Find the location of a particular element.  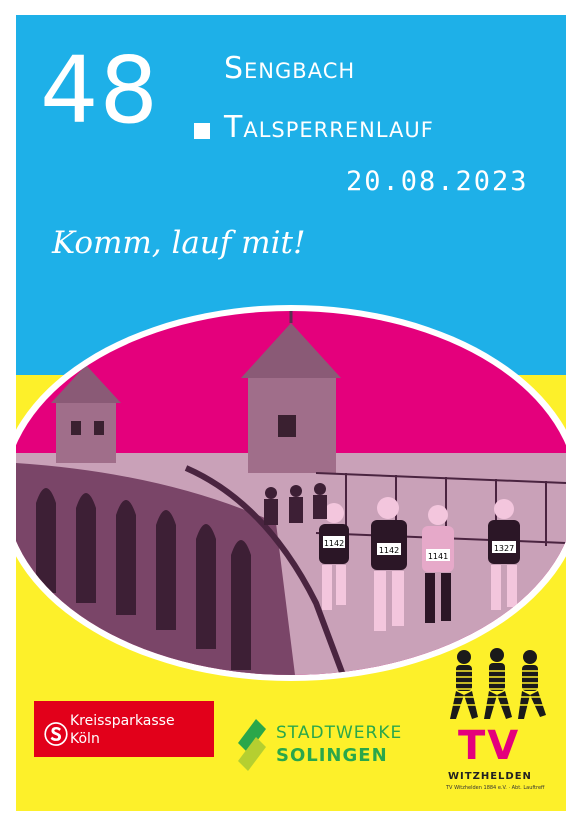

bib-4: 1327 is located at coordinates (504, 548).